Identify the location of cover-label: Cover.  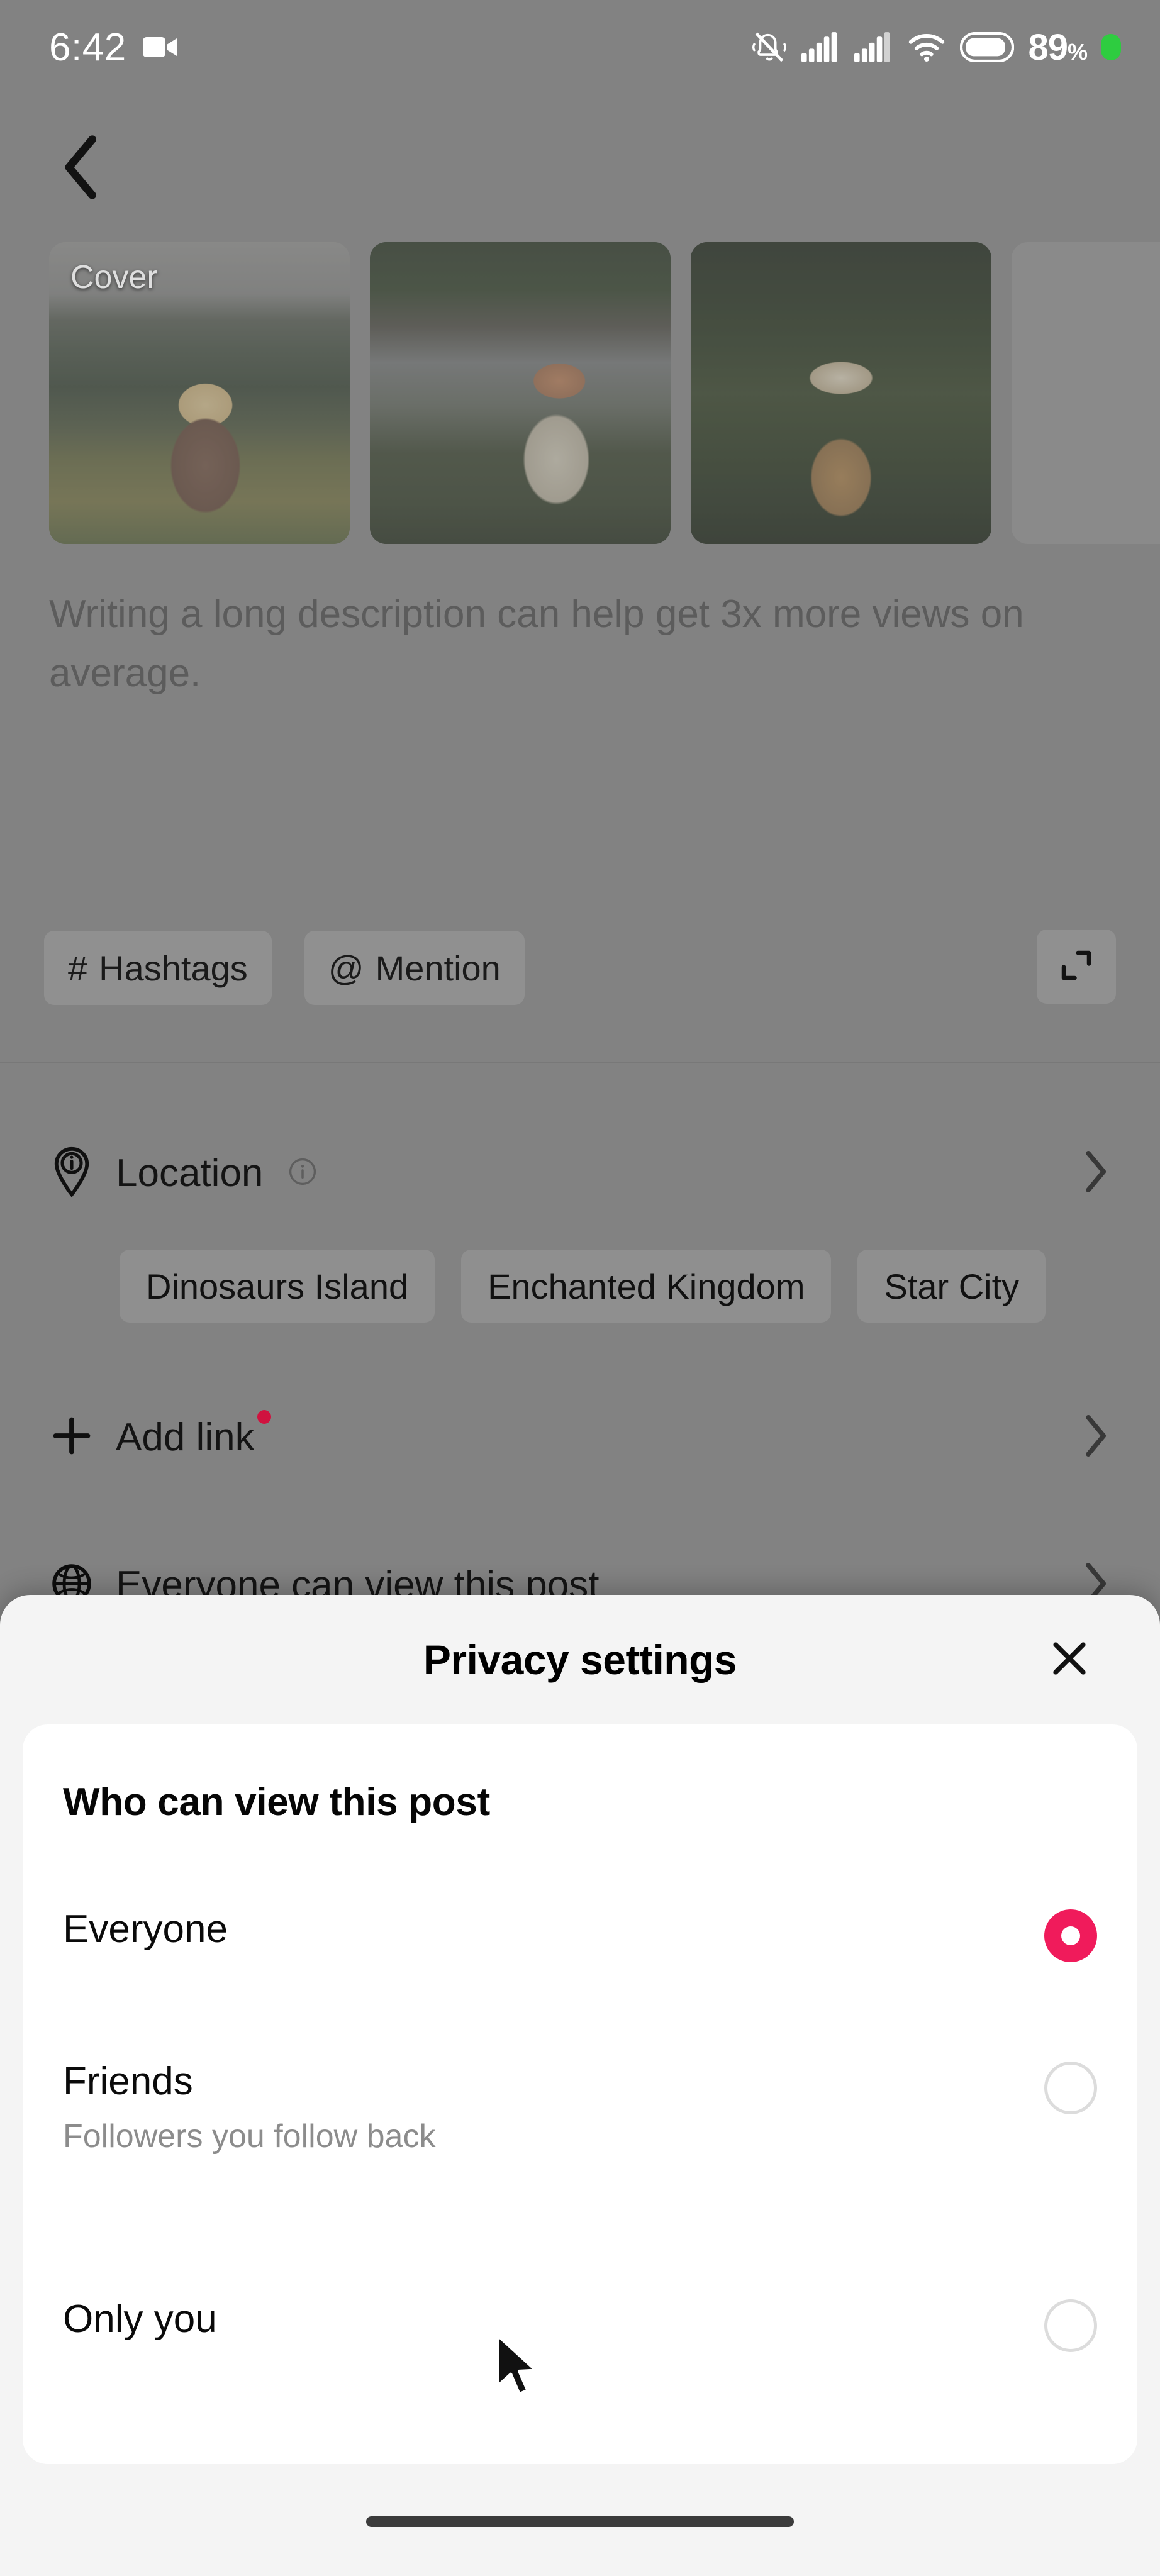
(114, 277).